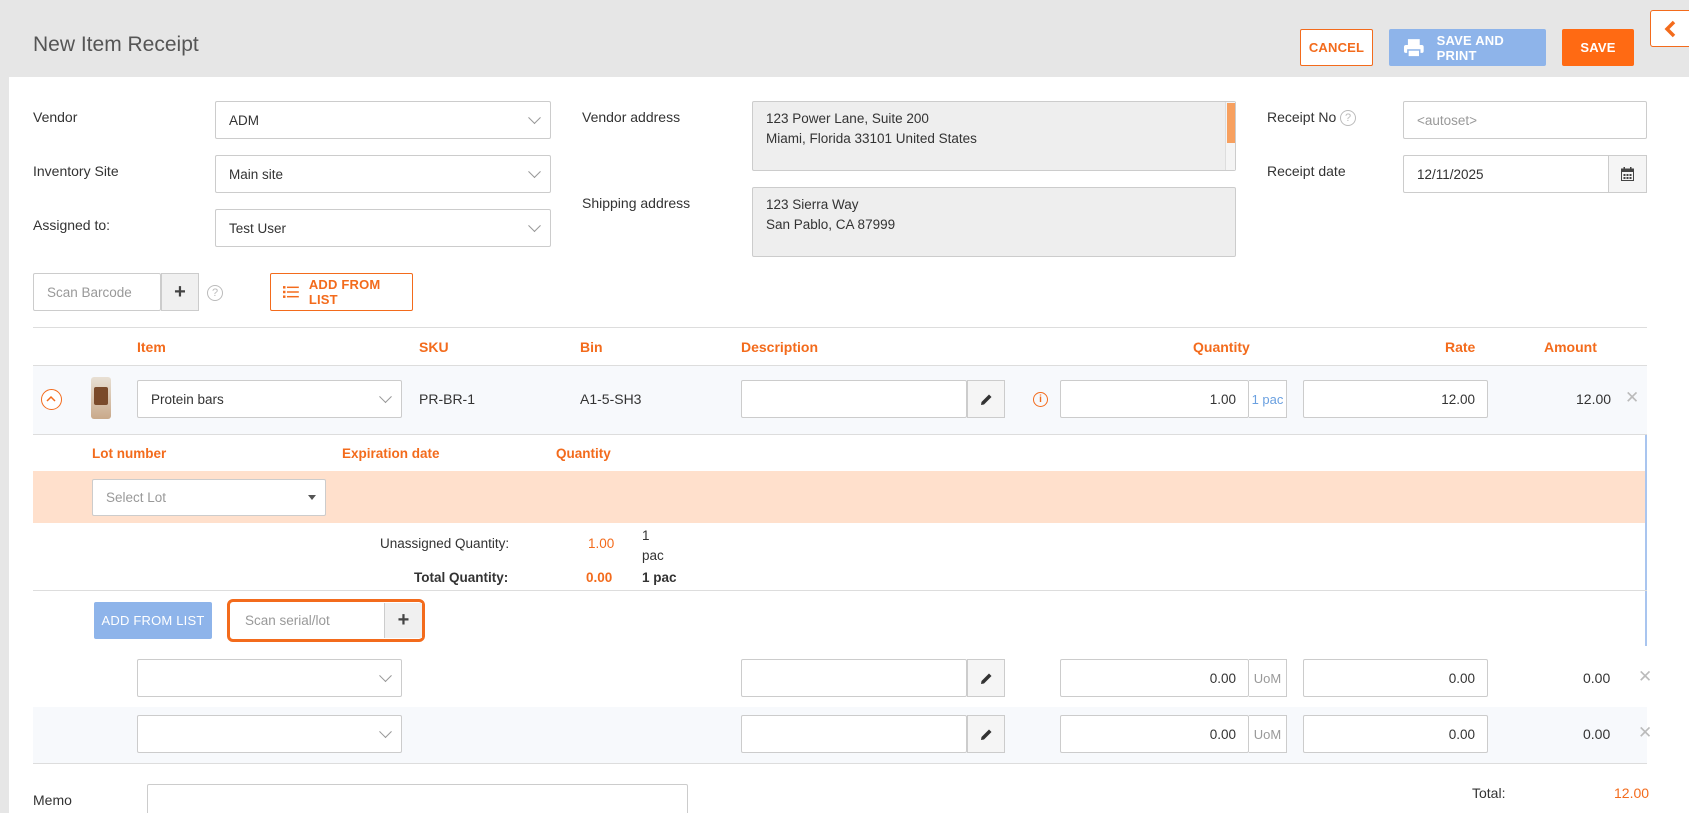  I want to click on scan-serial-lot-input: Scan serial/lot, so click(307, 620).